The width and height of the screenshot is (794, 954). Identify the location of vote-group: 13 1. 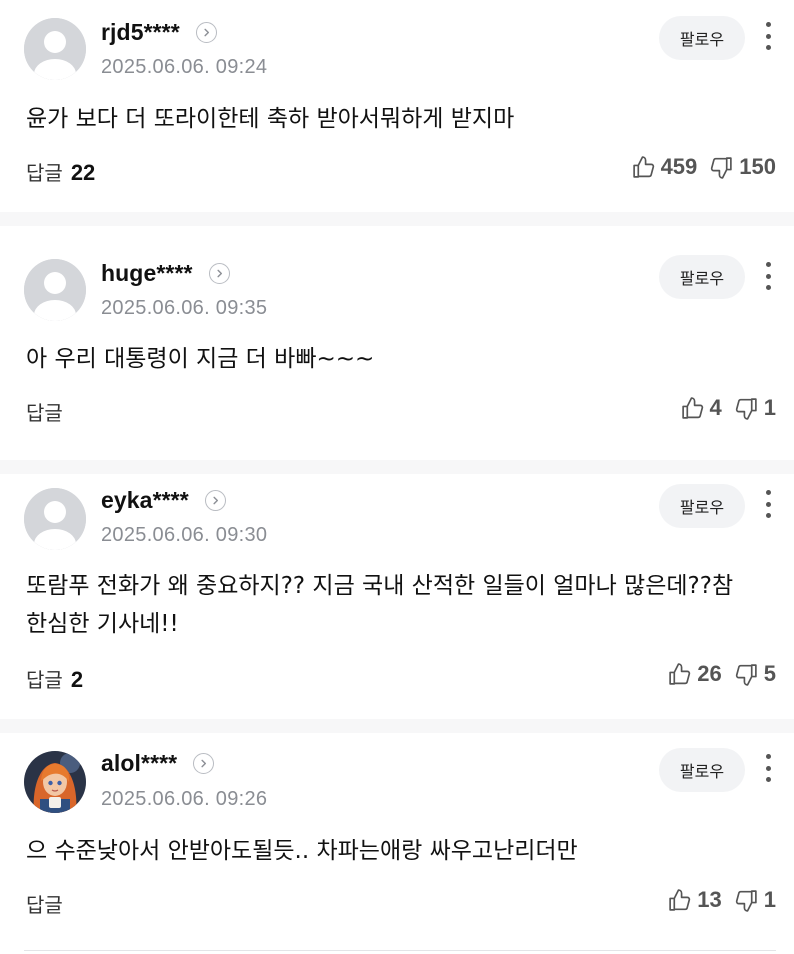
(721, 900).